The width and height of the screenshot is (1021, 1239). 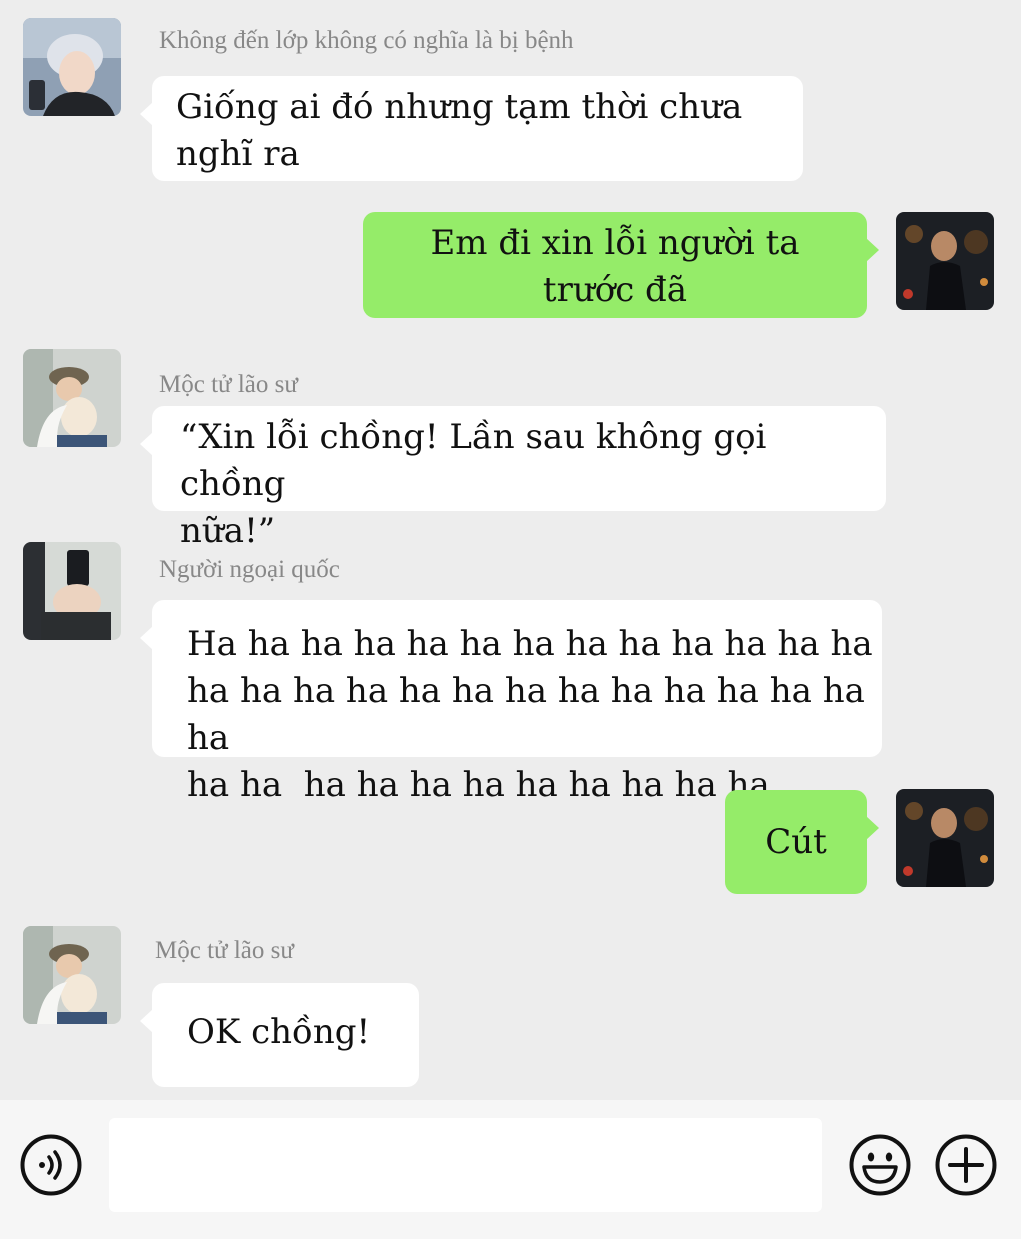 I want to click on sender-name: Không đến lớp không có nghĩa là bị bệnh, so click(x=366, y=40).